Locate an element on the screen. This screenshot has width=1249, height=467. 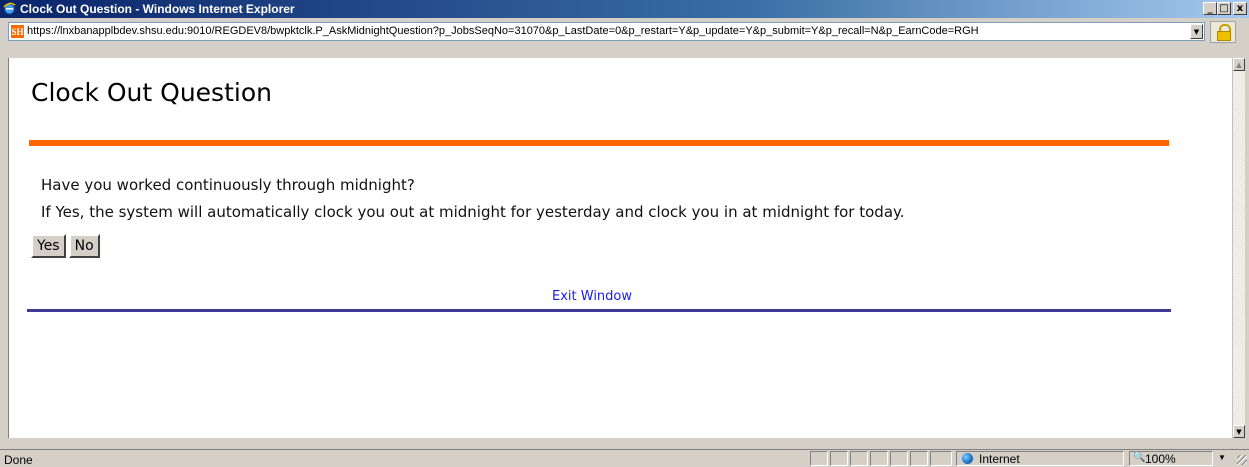
status-text: Done is located at coordinates (18, 460).